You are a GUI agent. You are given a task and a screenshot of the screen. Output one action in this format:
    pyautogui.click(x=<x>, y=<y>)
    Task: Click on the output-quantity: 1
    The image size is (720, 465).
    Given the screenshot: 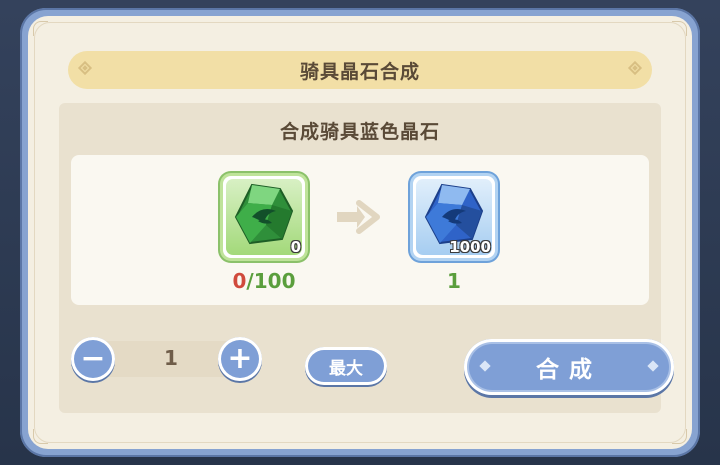 What is the action you would take?
    pyautogui.click(x=454, y=281)
    